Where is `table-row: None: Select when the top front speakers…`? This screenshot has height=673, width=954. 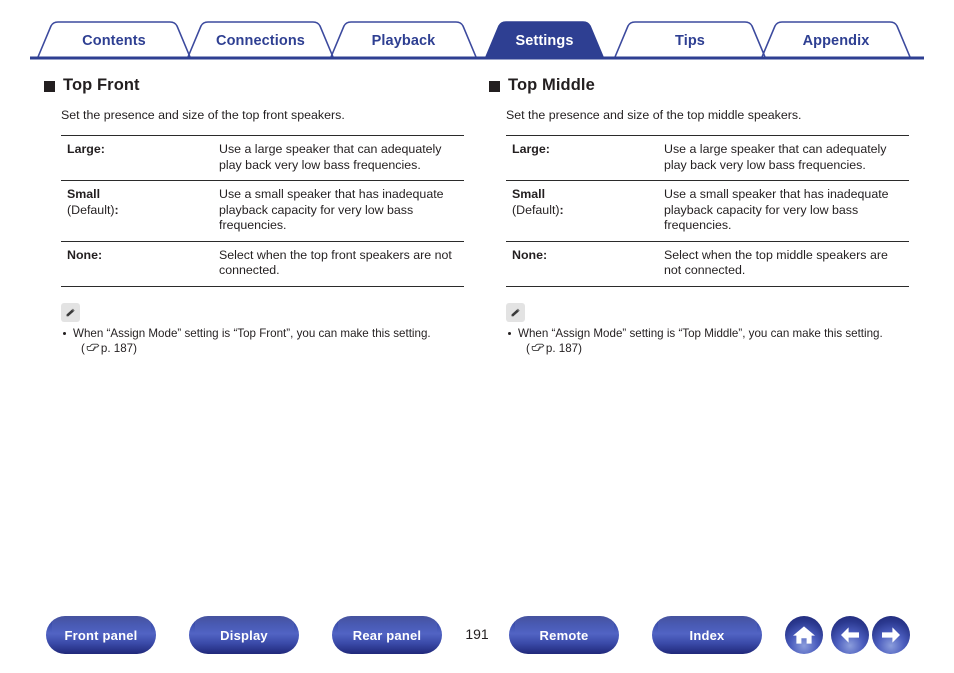 table-row: None: Select when the top front speakers… is located at coordinates (262, 263).